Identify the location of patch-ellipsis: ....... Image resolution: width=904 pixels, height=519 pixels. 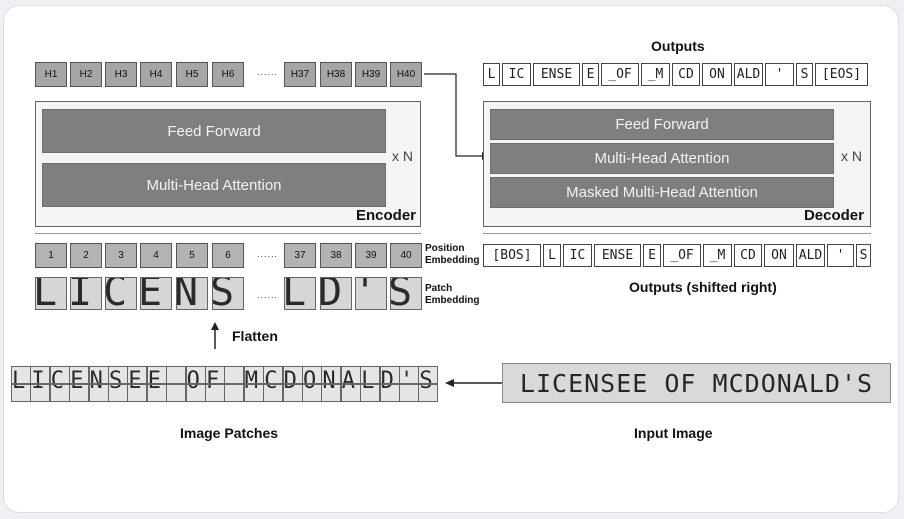
(268, 295).